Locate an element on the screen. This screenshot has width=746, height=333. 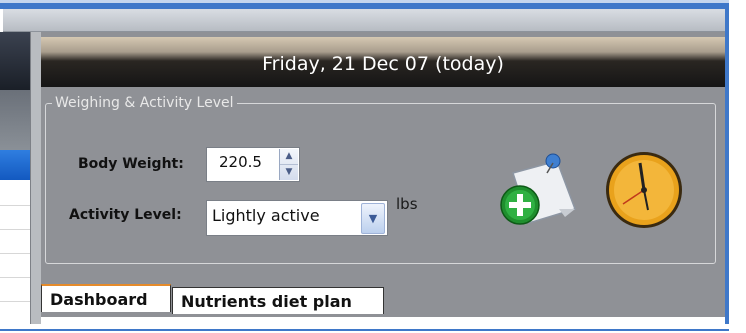
tab-nutrients-diet-plan: Nutrients diet plan is located at coordinates (278, 300).